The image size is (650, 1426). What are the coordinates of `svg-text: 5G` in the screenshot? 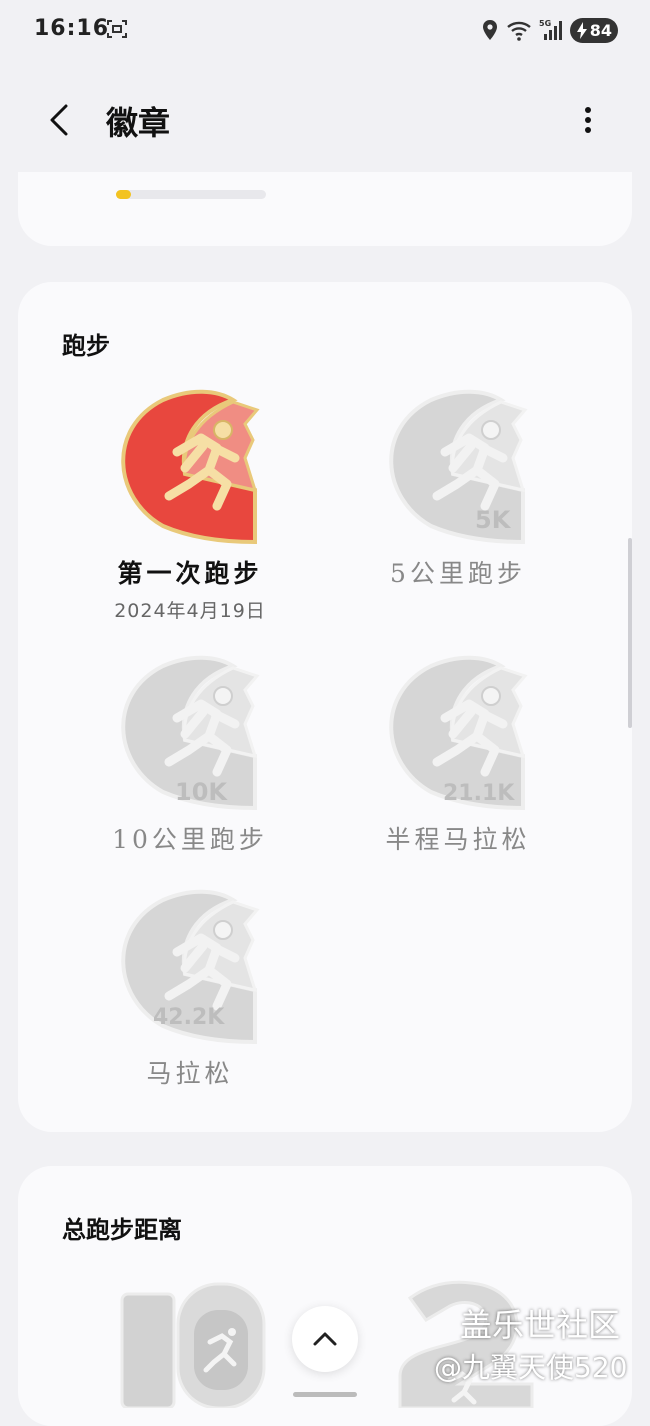 It's located at (545, 23).